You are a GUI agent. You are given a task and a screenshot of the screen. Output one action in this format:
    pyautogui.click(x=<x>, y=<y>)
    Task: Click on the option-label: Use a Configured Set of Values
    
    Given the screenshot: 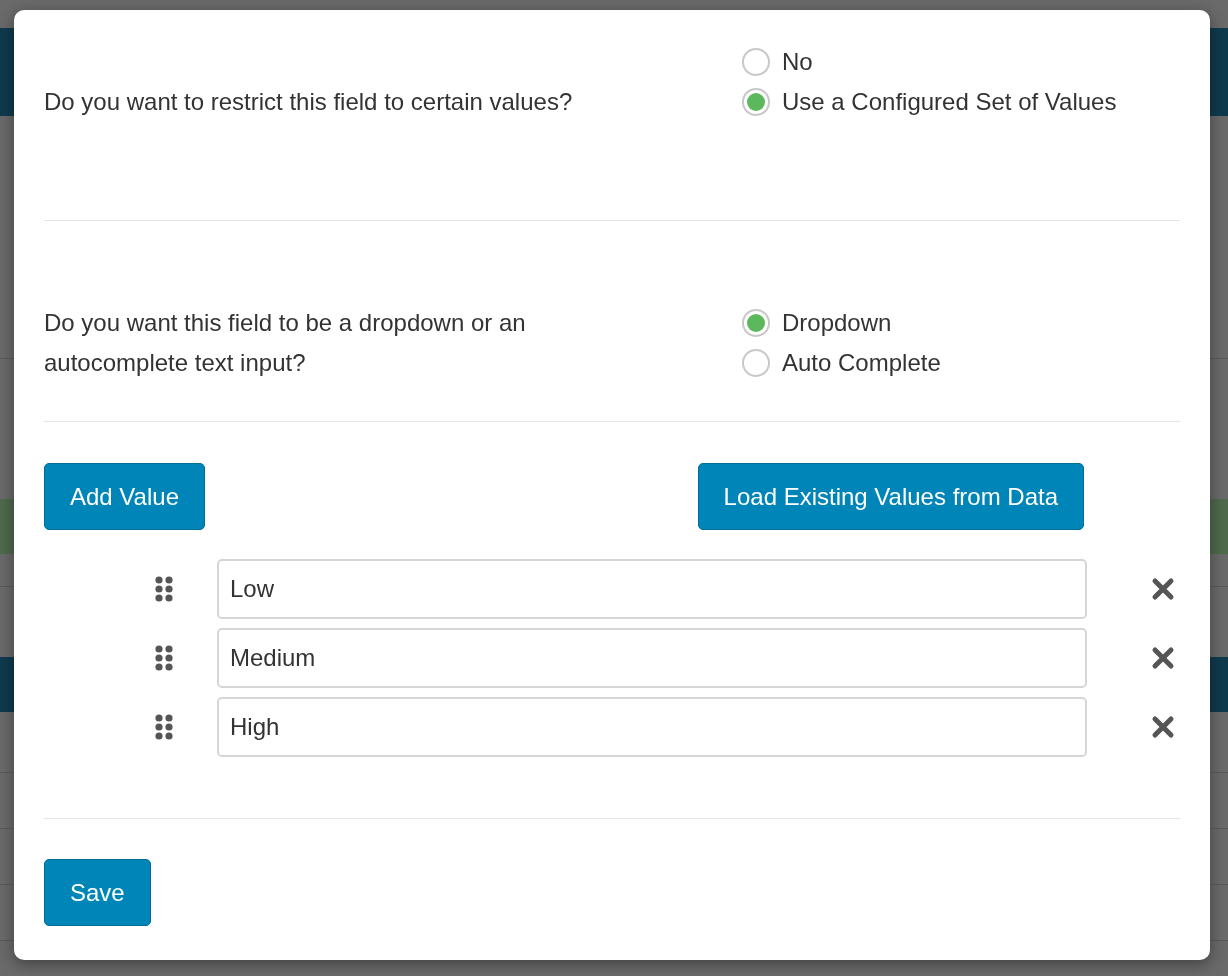 What is the action you would take?
    pyautogui.click(x=949, y=102)
    